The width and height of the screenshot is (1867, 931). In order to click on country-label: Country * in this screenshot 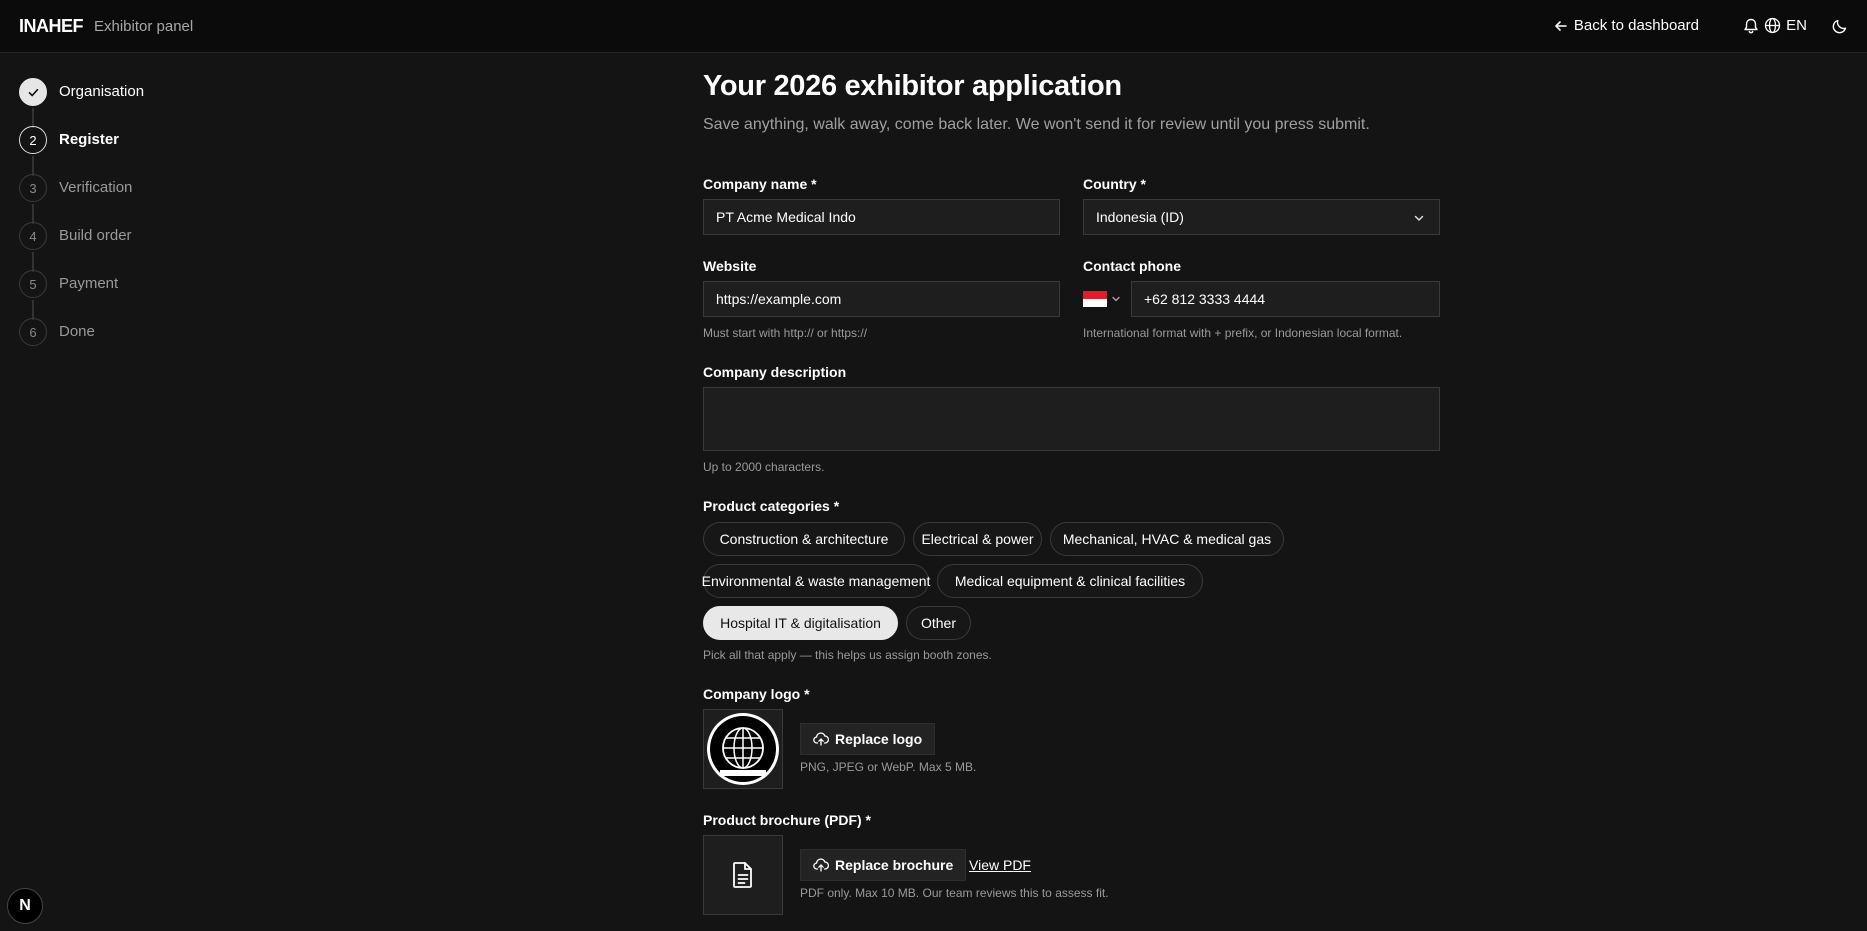, I will do `click(1114, 184)`.